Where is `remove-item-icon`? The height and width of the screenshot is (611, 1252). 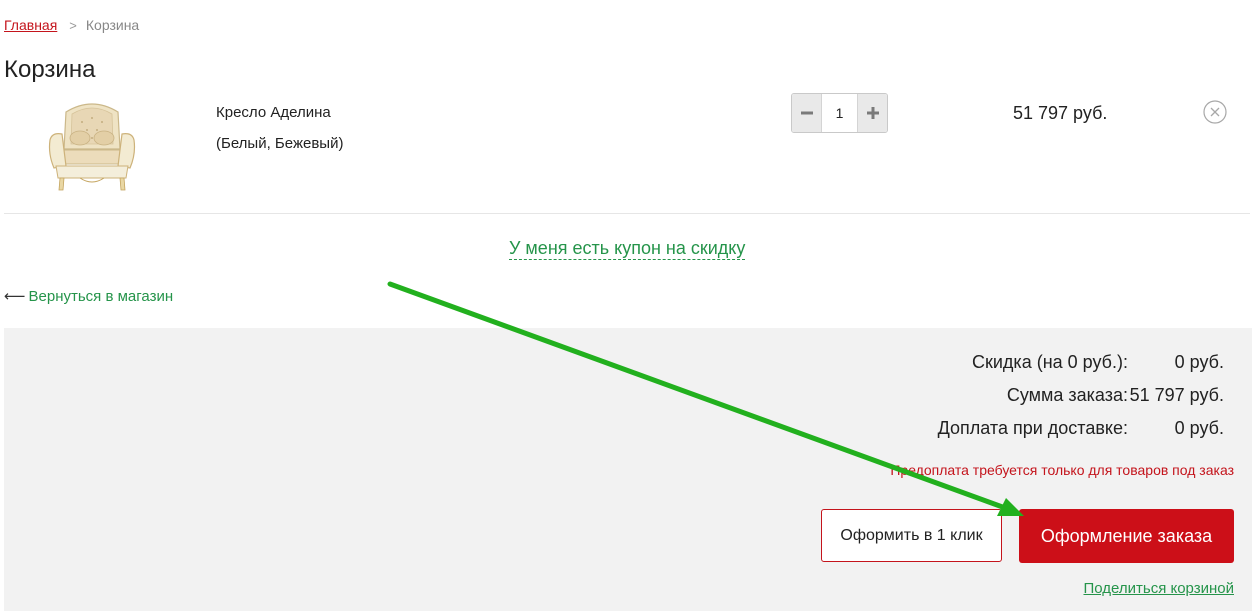 remove-item-icon is located at coordinates (1215, 112).